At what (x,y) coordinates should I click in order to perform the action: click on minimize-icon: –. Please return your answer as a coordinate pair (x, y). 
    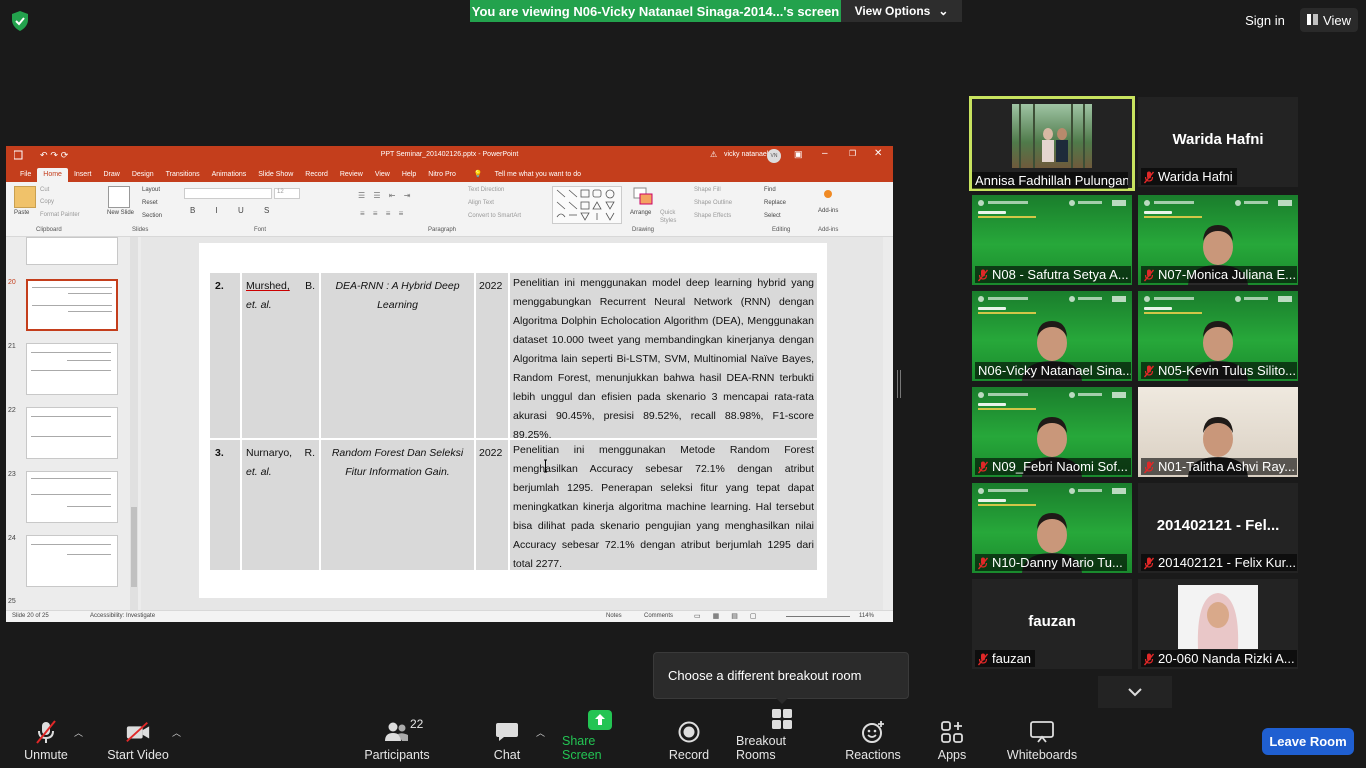
    Looking at the image, I should click on (825, 153).